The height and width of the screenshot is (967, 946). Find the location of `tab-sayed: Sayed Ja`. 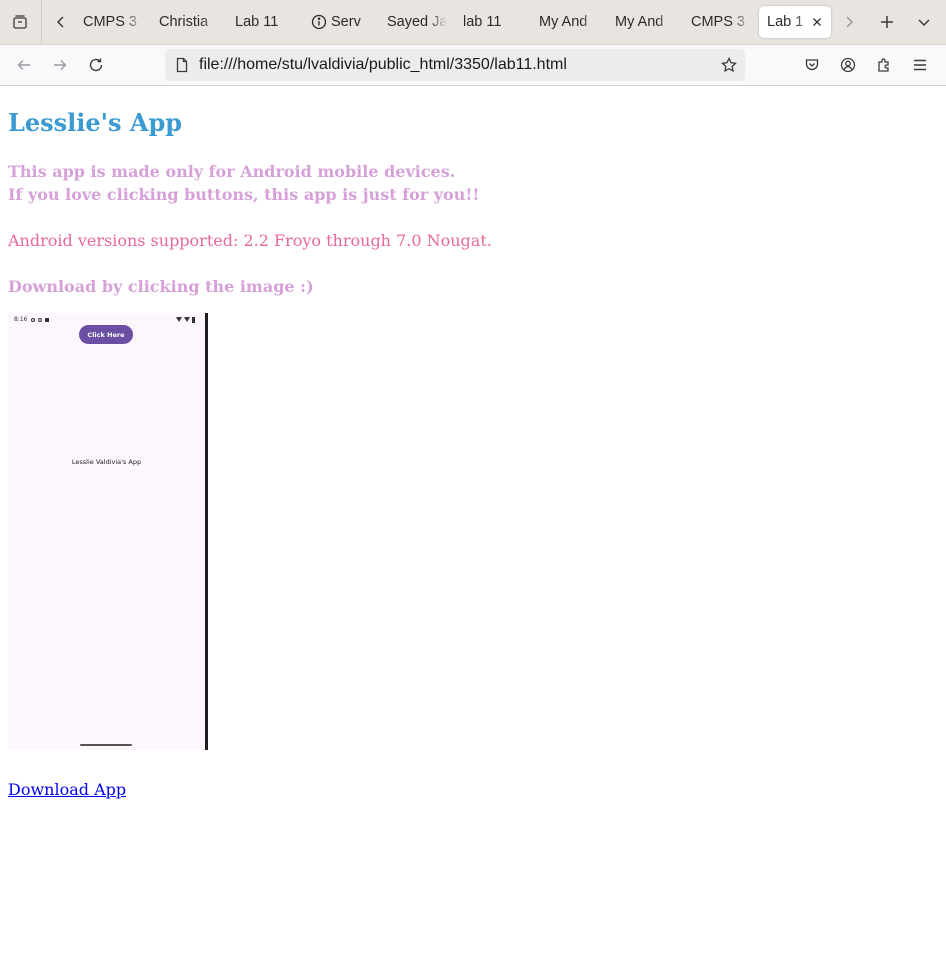

tab-sayed: Sayed Ja is located at coordinates (417, 22).